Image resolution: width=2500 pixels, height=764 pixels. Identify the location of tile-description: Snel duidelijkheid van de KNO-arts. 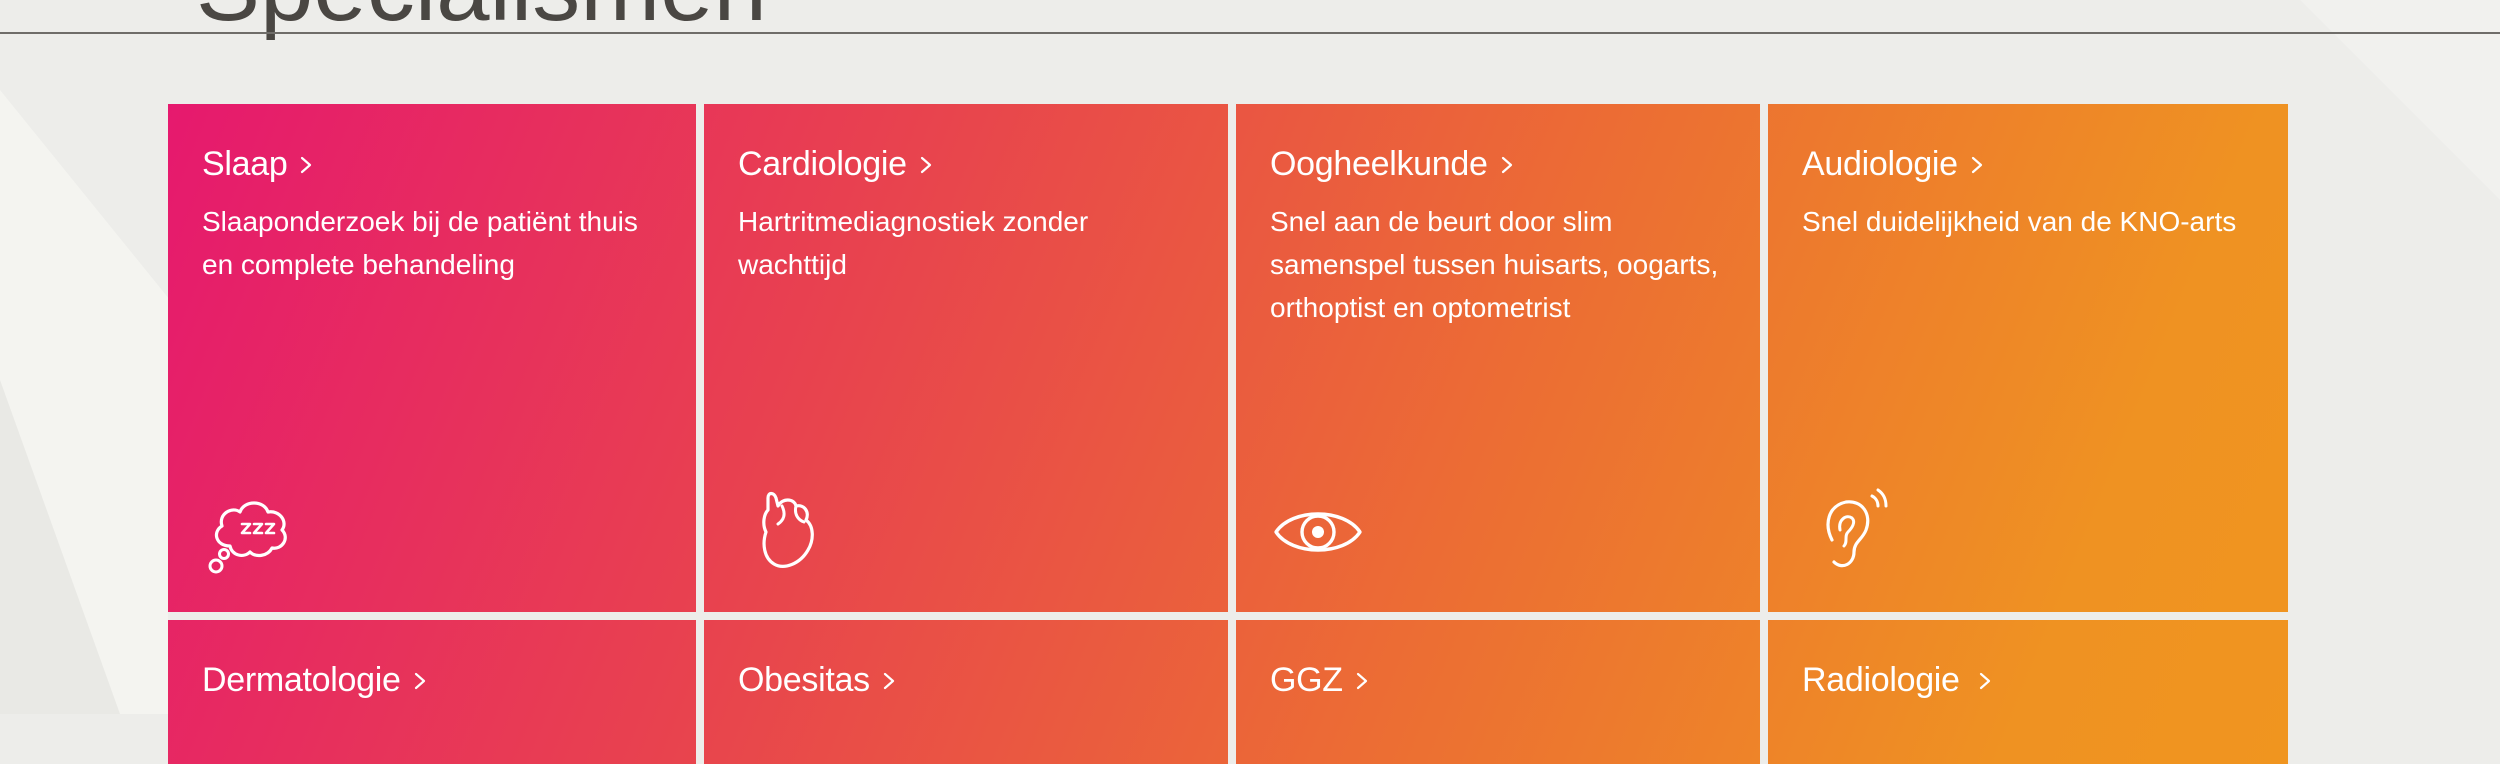
(2019, 221).